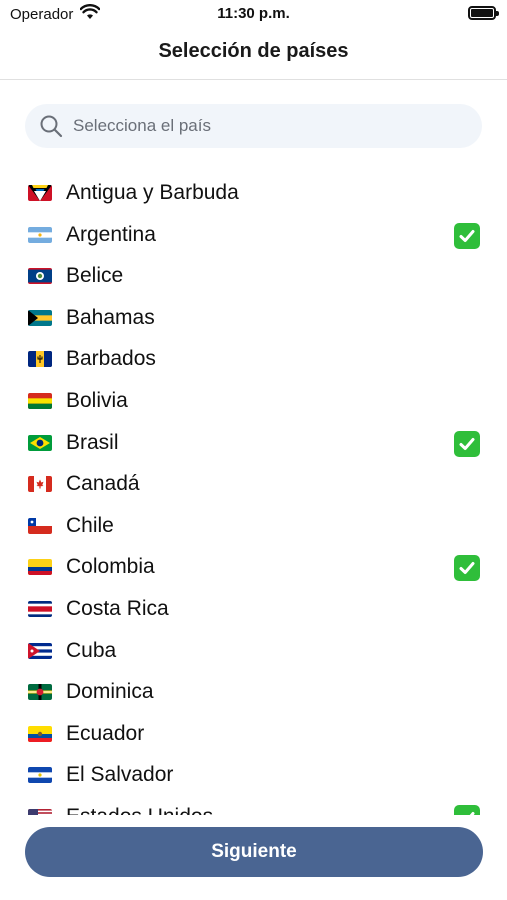  Describe the element at coordinates (110, 567) in the screenshot. I see `country-name: Colombia` at that location.